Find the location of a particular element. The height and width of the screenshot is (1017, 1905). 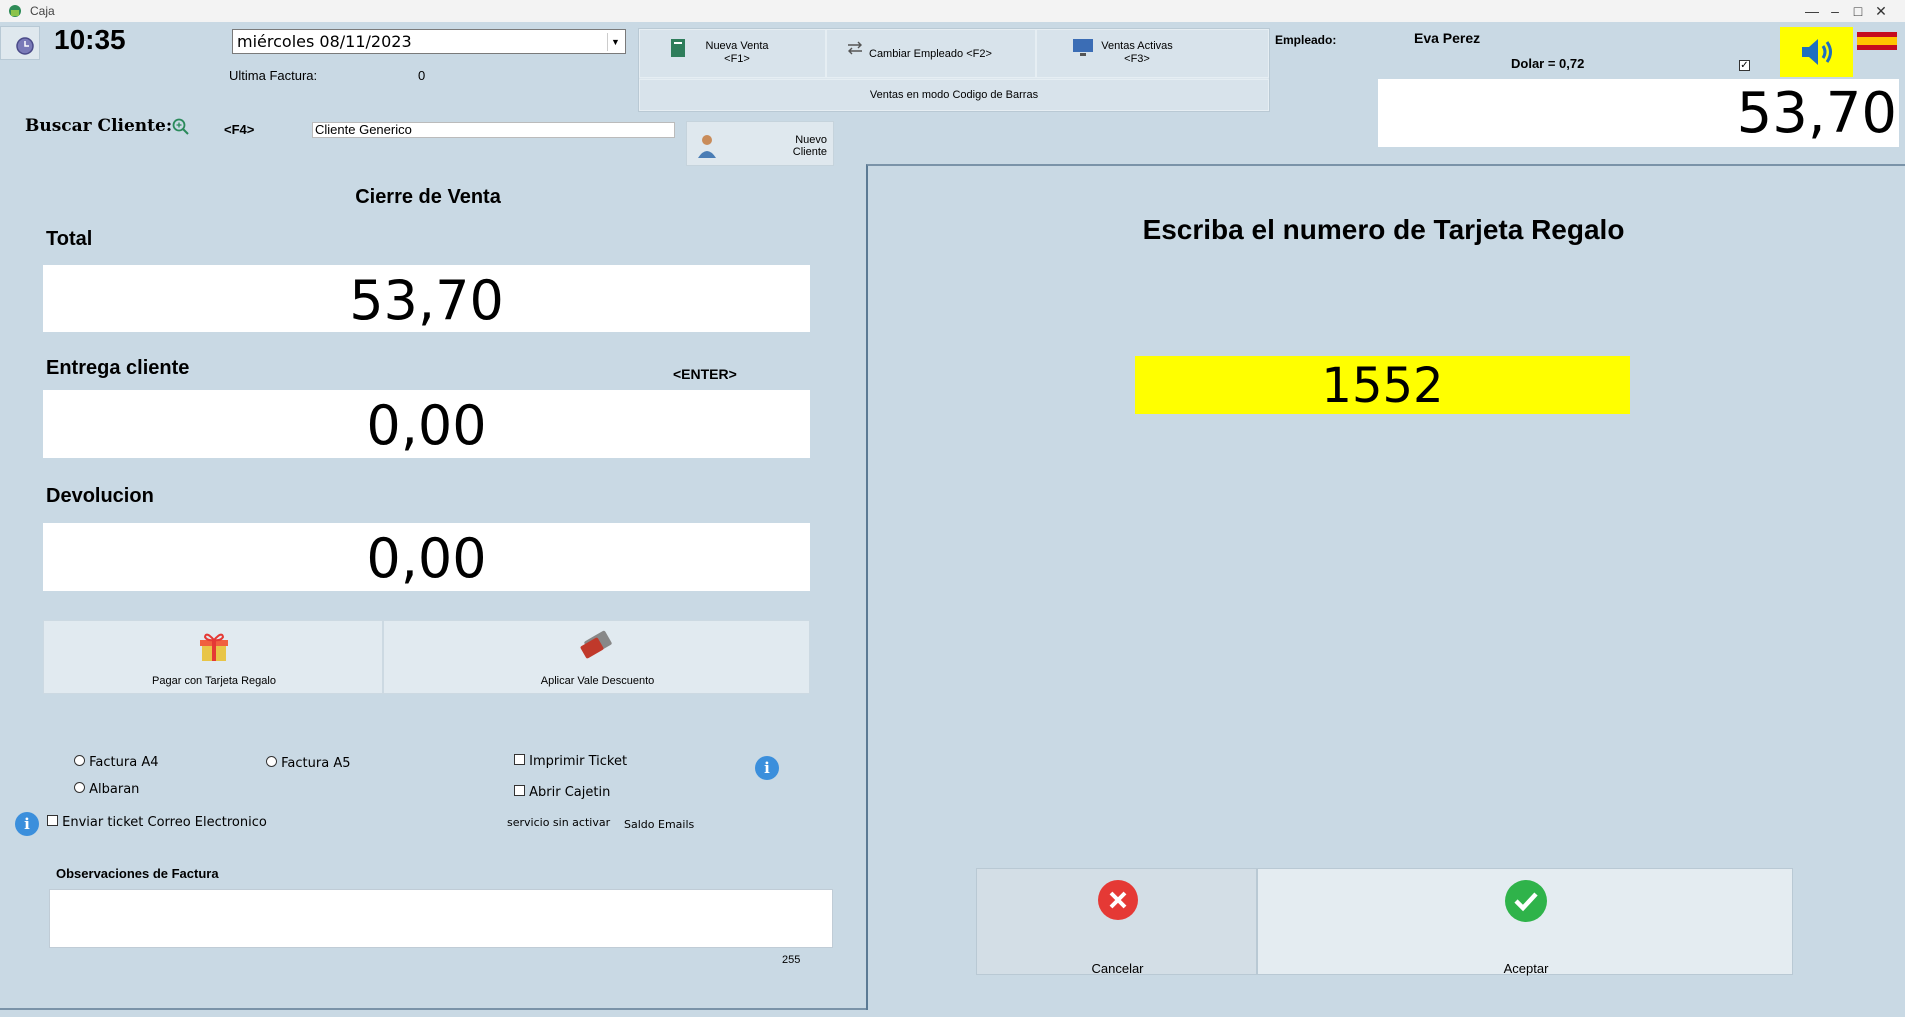

nueva-venta-label: Nueva Venta is located at coordinates (737, 46).